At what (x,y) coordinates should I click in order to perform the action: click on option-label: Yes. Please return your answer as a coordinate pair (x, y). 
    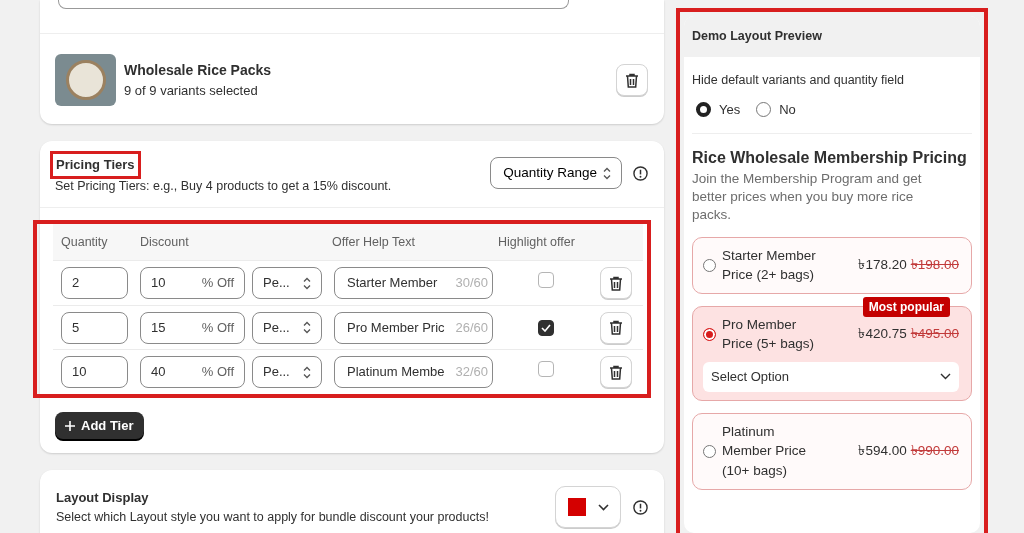
    Looking at the image, I should click on (730, 109).